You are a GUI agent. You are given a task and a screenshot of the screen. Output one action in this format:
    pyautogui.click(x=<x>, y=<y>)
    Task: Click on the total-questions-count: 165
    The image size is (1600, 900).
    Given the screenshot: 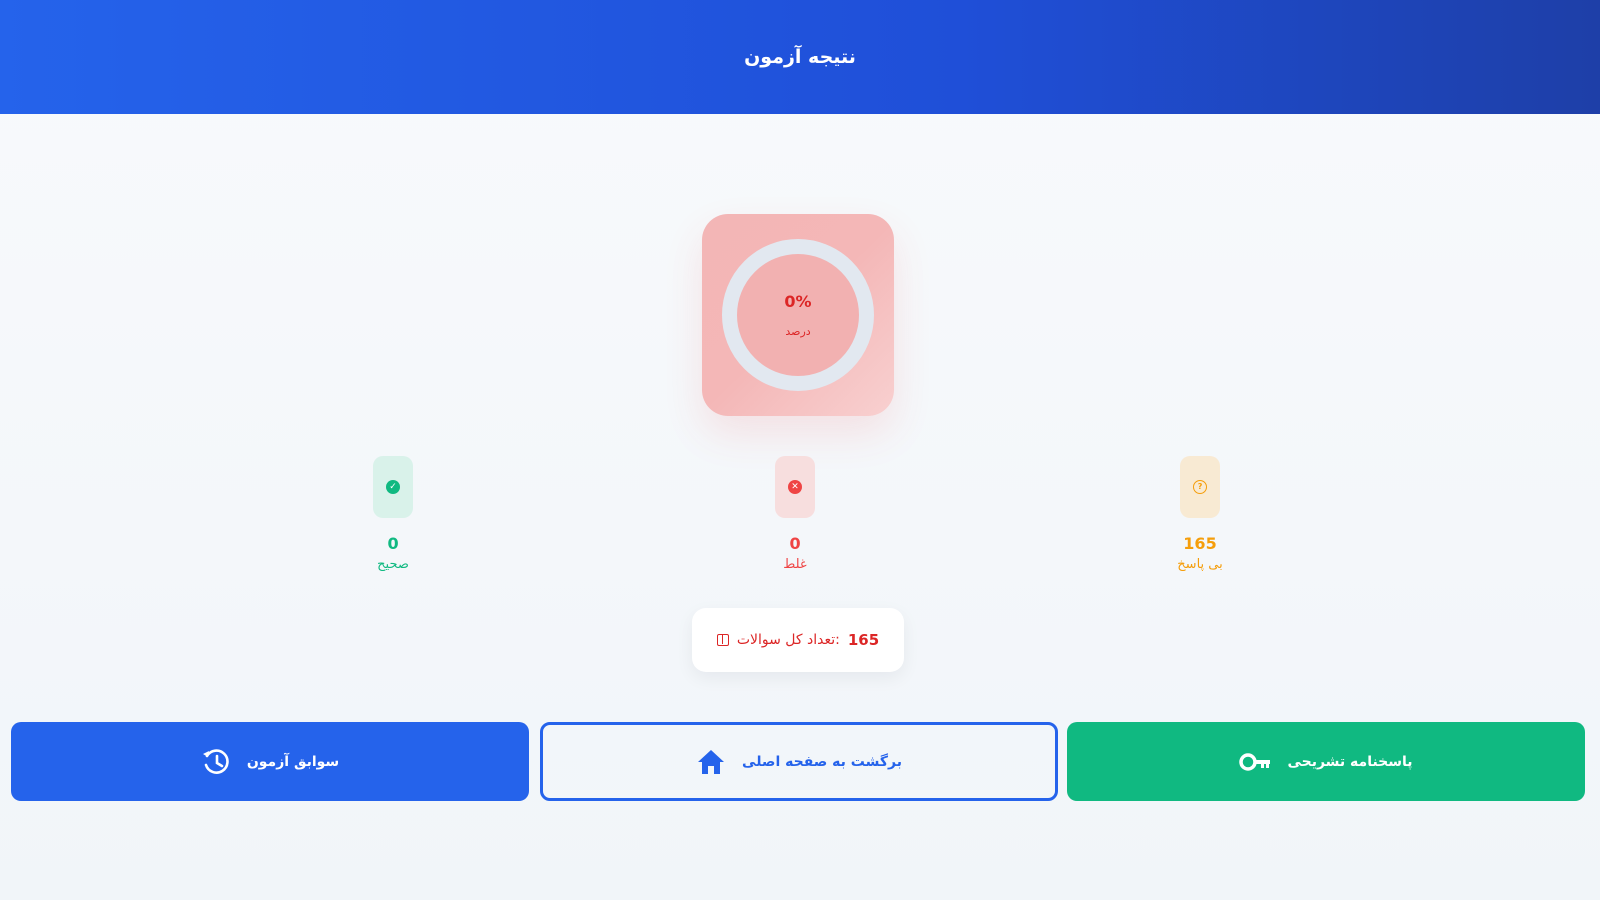 What is the action you would take?
    pyautogui.click(x=863, y=640)
    